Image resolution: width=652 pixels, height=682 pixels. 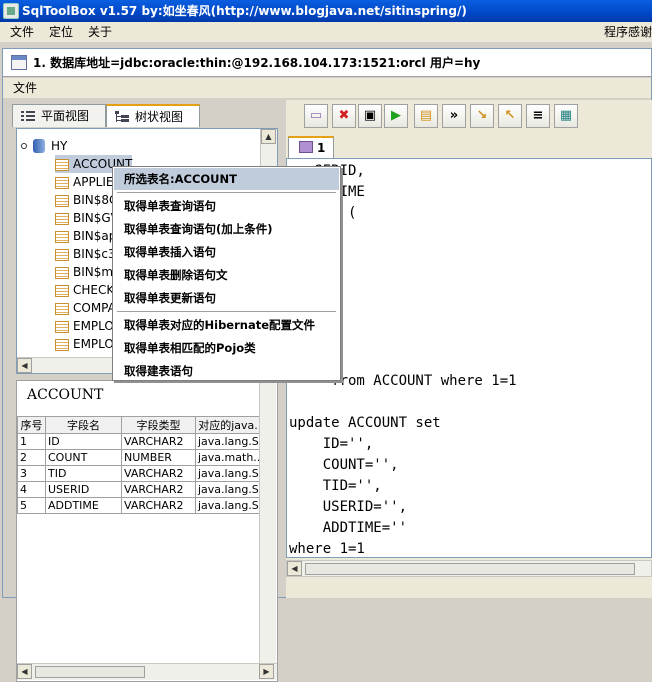 What do you see at coordinates (94, 290) in the screenshot?
I see `table-node-label: CHECK` at bounding box center [94, 290].